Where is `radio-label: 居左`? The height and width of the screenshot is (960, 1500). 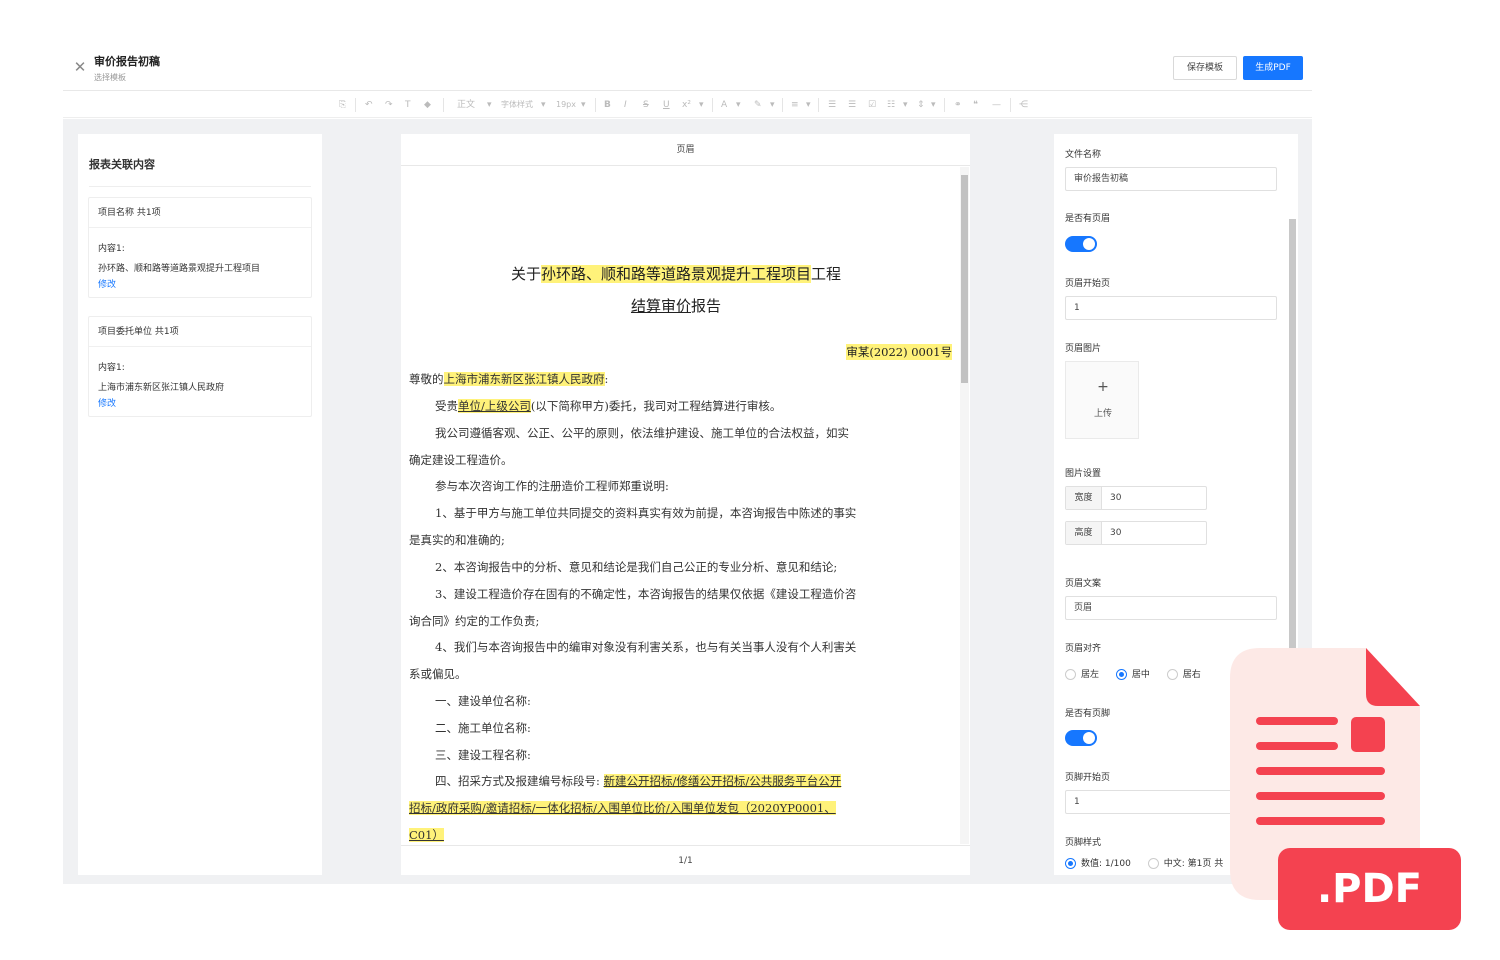 radio-label: 居左 is located at coordinates (1090, 675).